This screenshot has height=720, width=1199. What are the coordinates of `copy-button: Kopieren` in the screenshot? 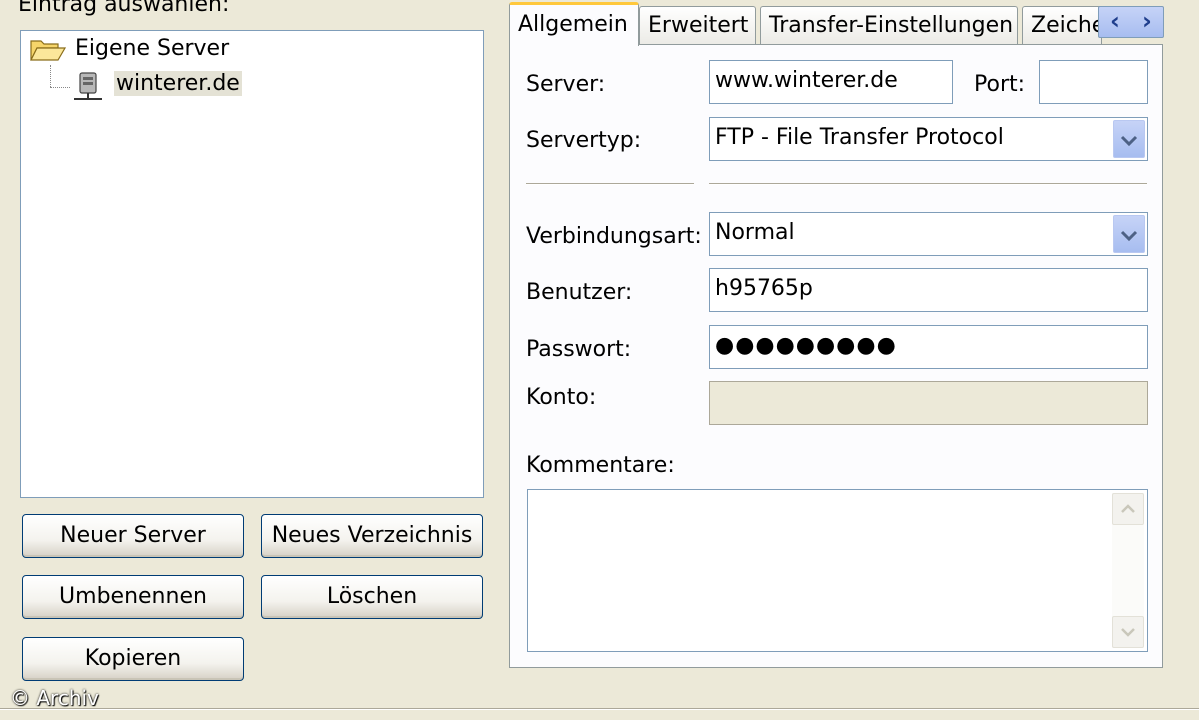 It's located at (133, 659).